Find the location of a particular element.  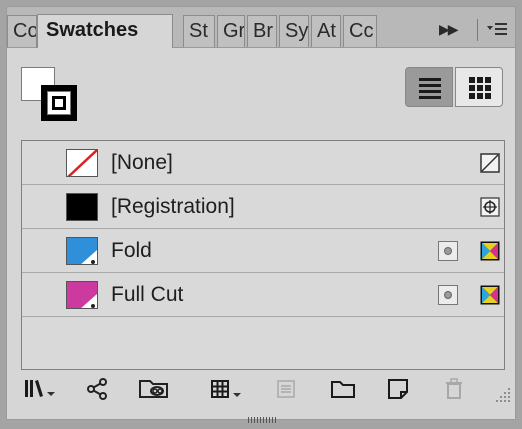

tab-color: Co is located at coordinates (22, 31).